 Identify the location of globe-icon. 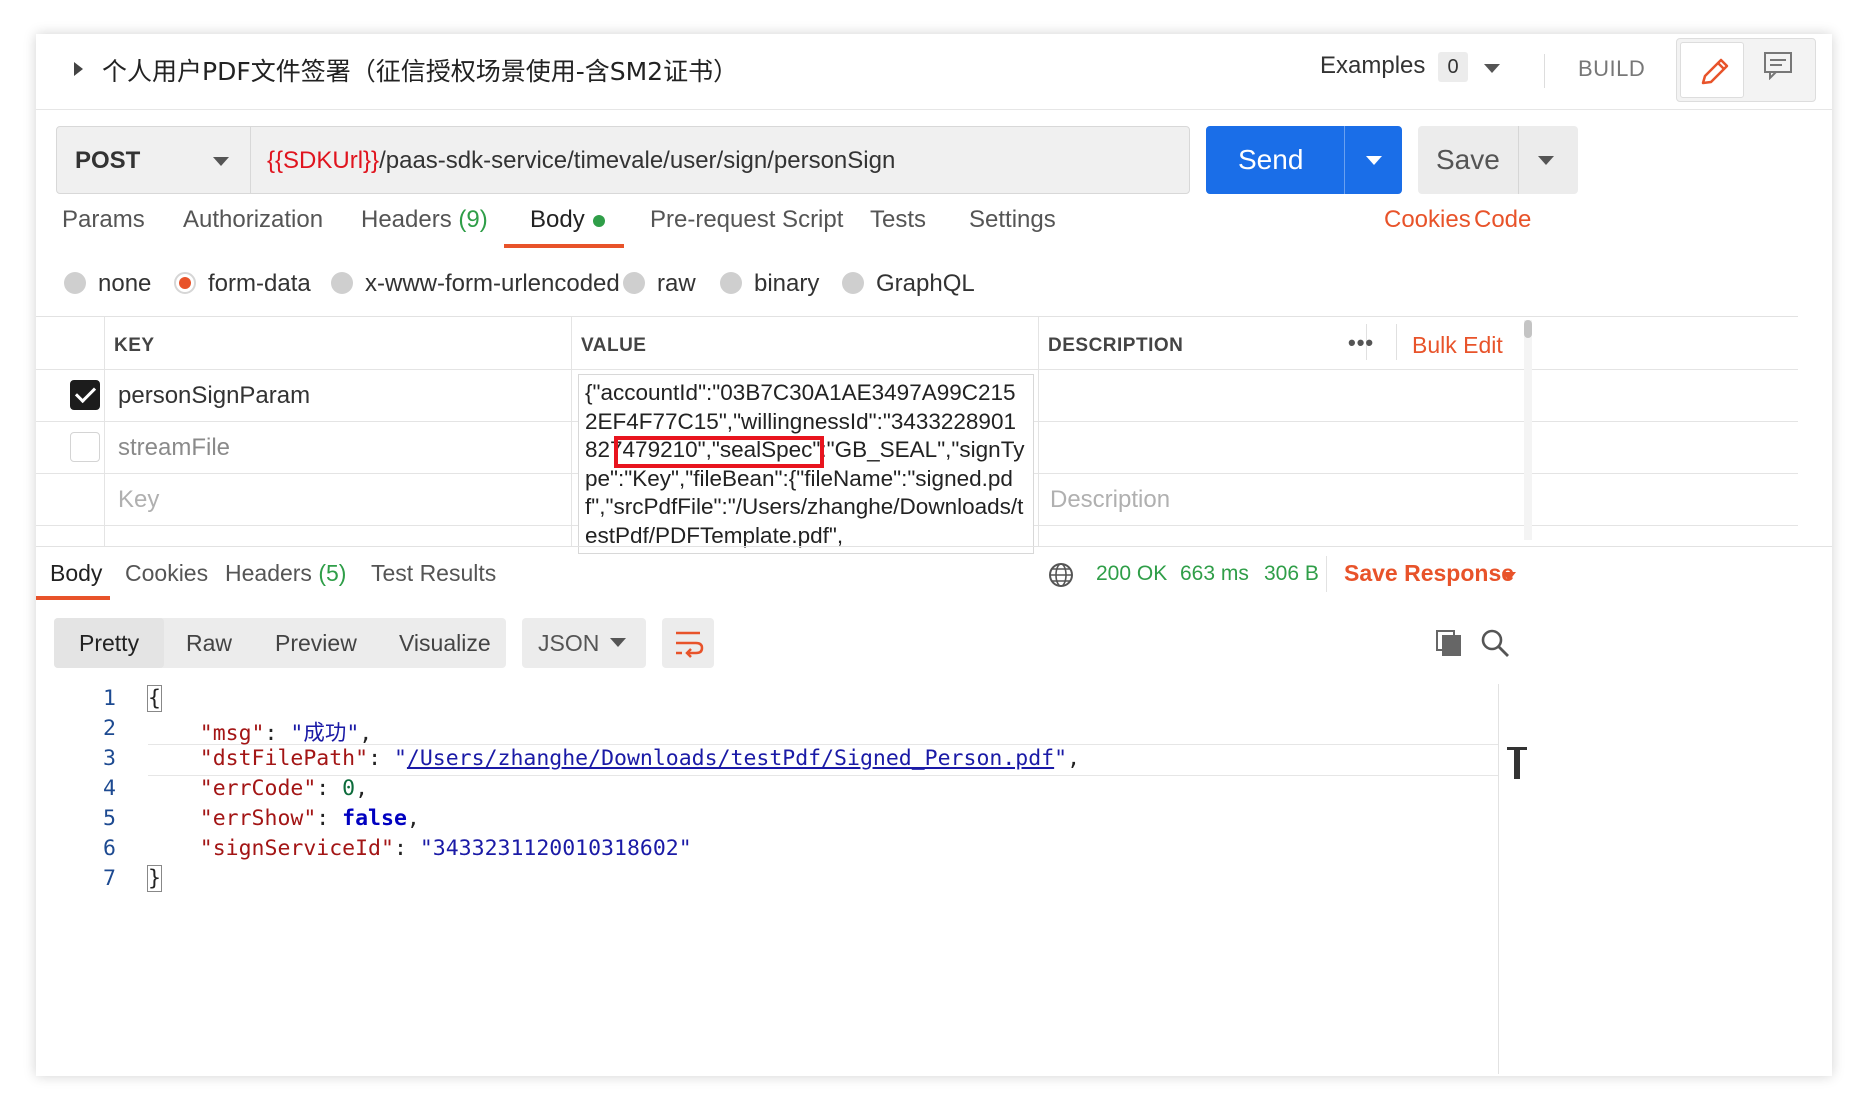
(1061, 575).